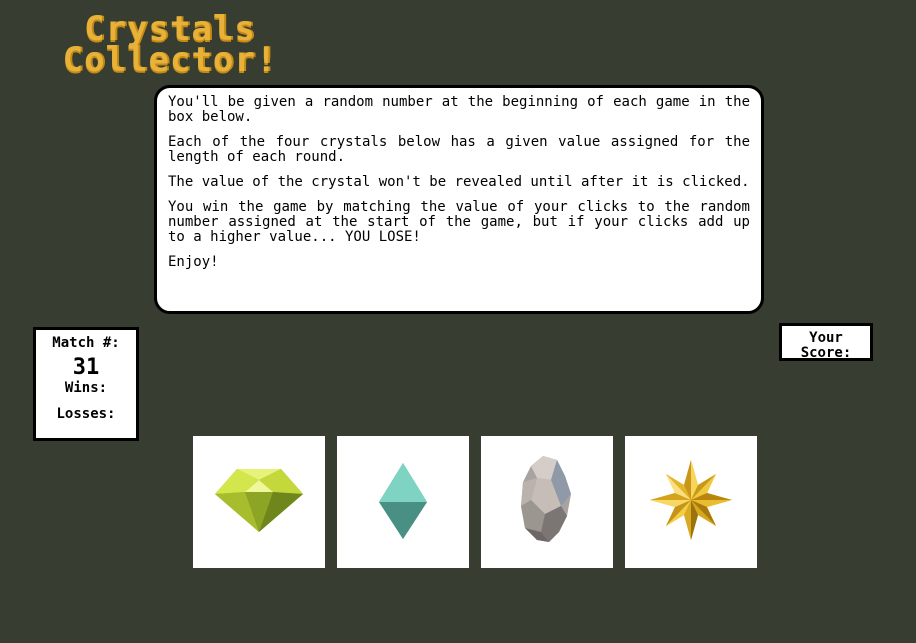 This screenshot has width=916, height=643. I want to click on yellow-green-gem-icon, so click(259, 500).